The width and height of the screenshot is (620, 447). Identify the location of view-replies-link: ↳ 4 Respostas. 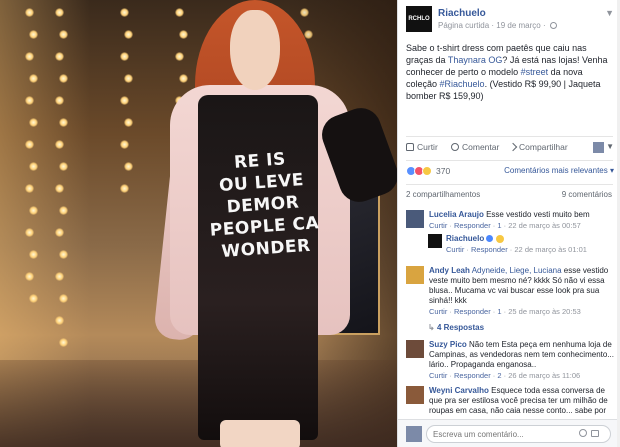
(456, 327).